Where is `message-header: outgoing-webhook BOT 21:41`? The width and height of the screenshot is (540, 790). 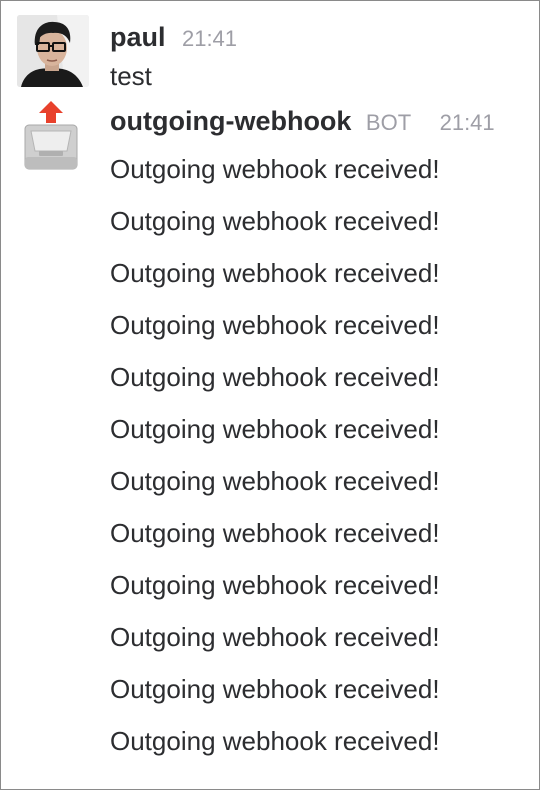 message-header: outgoing-webhook BOT 21:41 is located at coordinates (319, 121).